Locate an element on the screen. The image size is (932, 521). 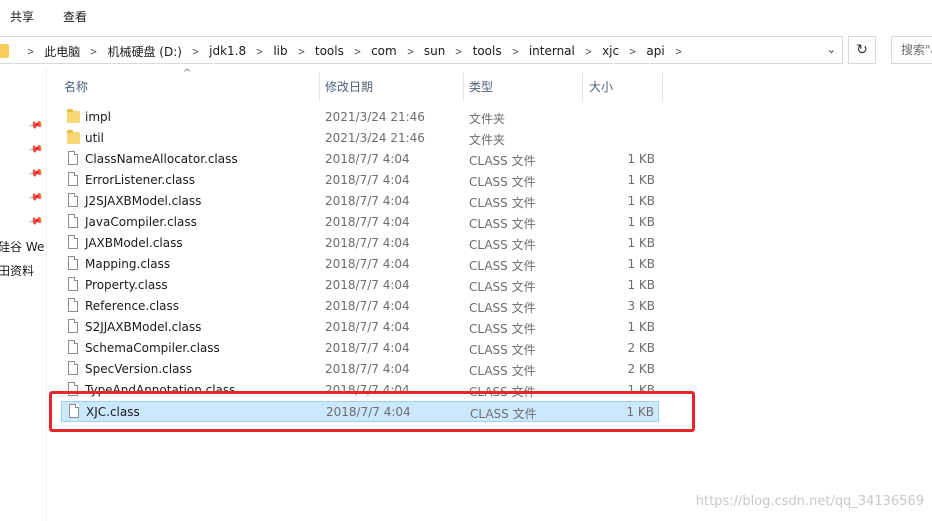
file-name: SpecVersion.class is located at coordinates (138, 369).